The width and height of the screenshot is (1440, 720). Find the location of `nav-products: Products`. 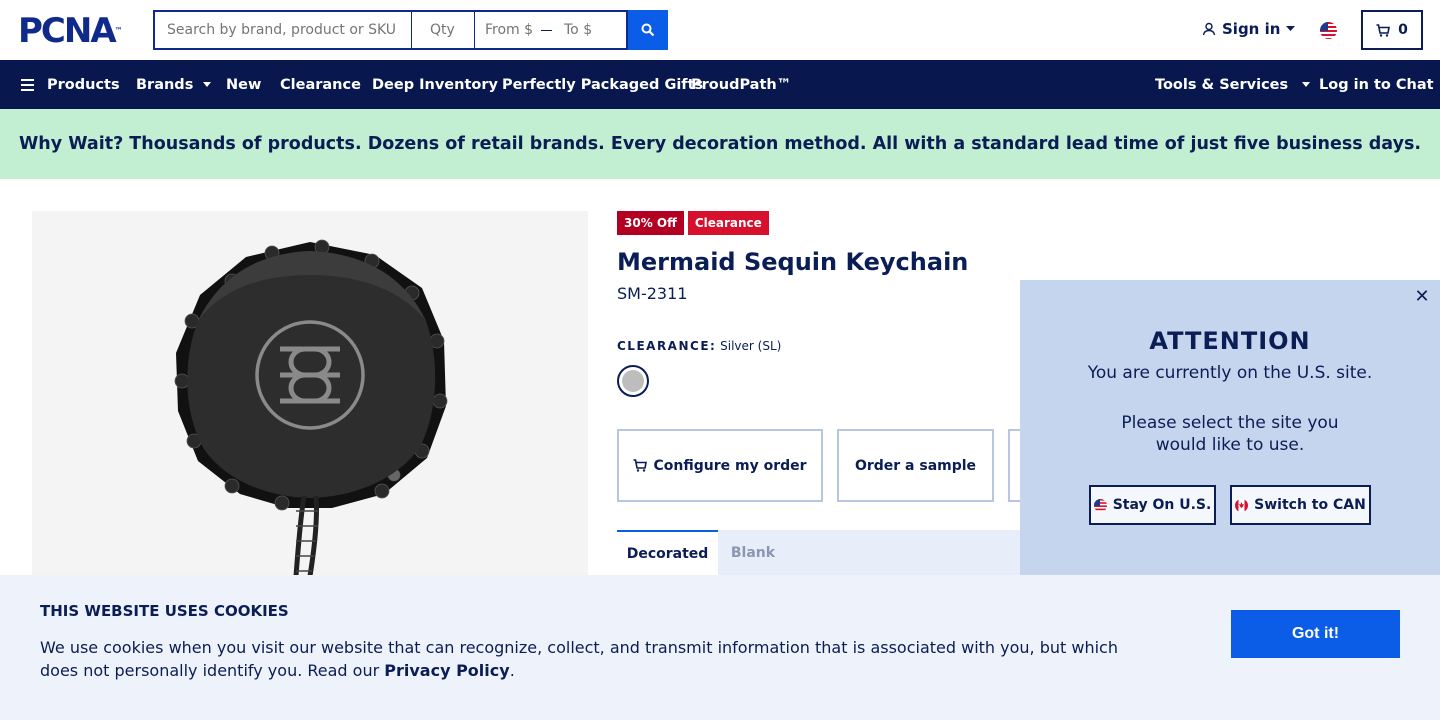

nav-products: Products is located at coordinates (70, 84).